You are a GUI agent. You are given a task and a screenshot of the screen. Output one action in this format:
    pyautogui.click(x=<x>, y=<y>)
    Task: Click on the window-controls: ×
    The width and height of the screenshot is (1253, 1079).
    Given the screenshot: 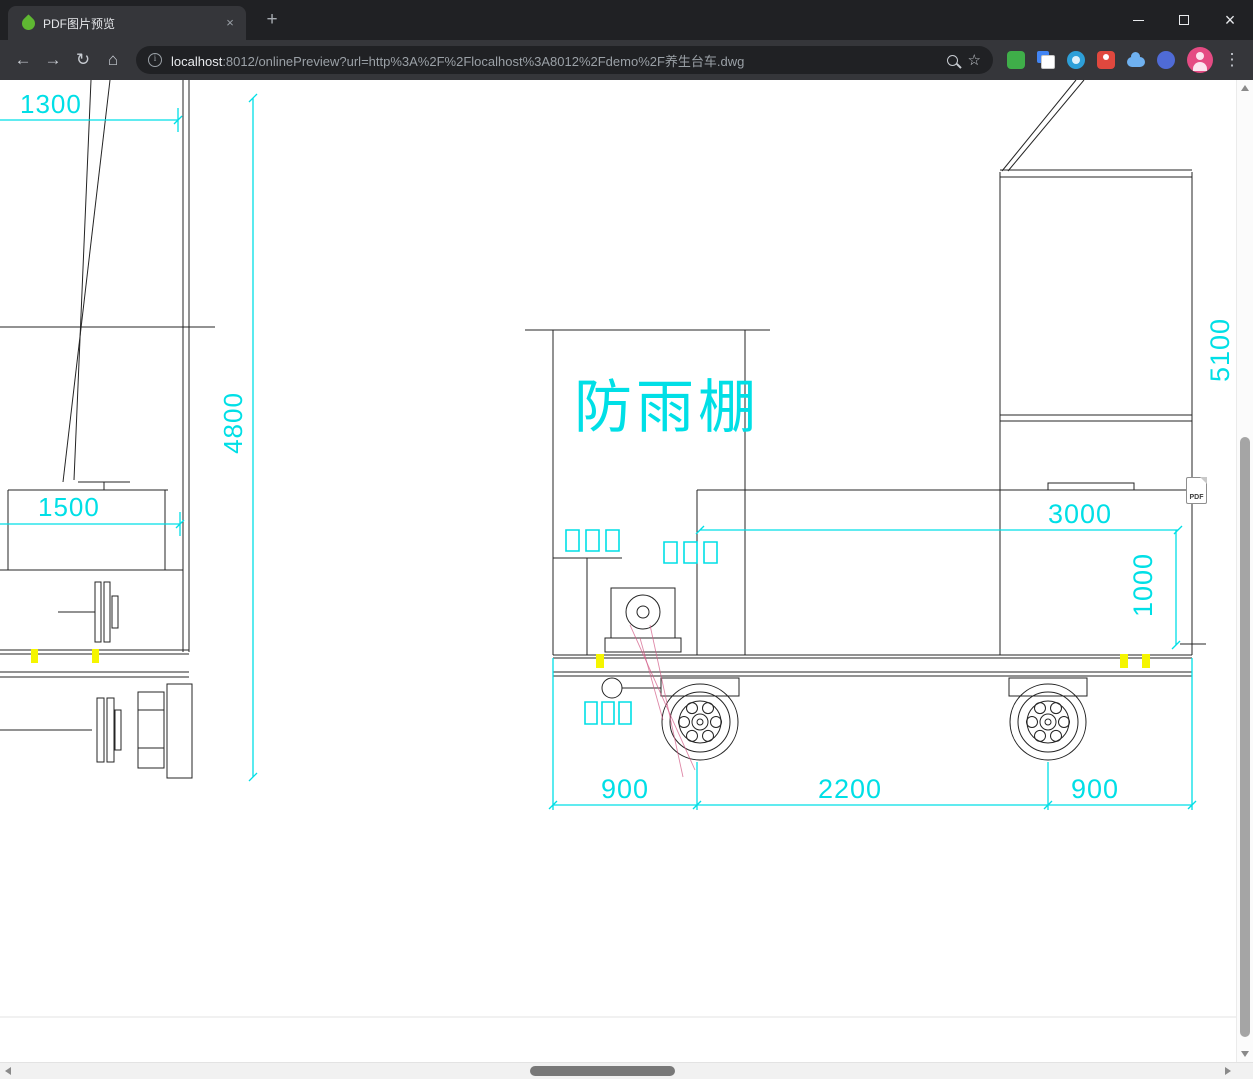 What is the action you would take?
    pyautogui.click(x=1184, y=20)
    